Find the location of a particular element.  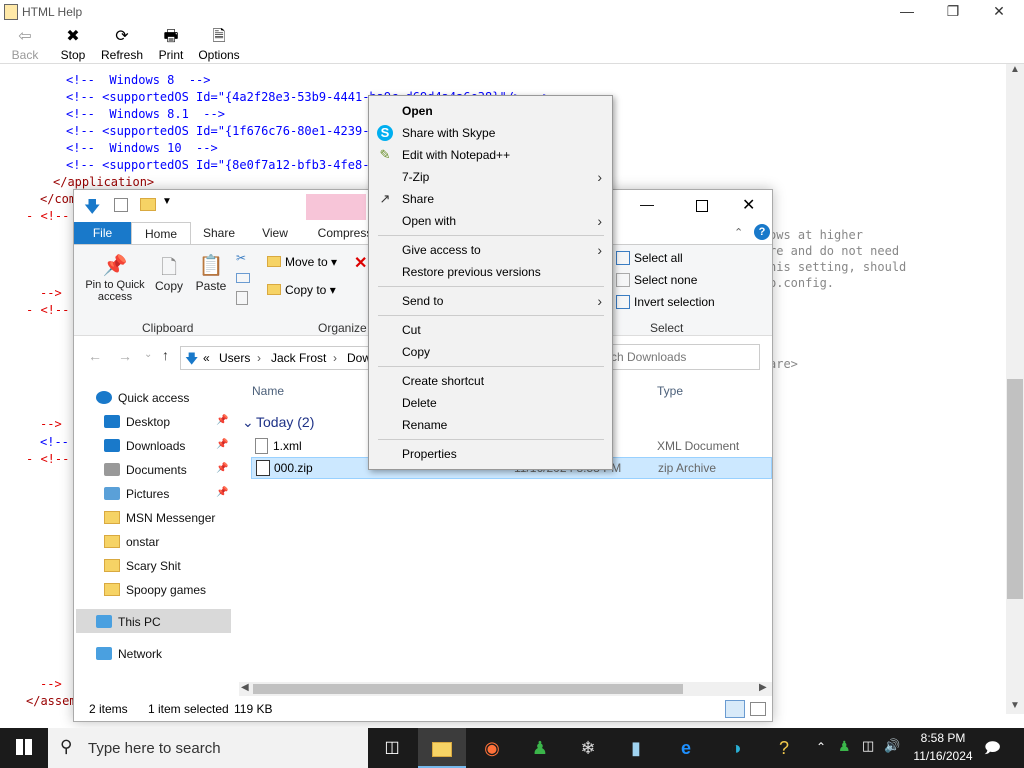

menu-item-create-shortcut: Create shortcut is located at coordinates (490, 381).